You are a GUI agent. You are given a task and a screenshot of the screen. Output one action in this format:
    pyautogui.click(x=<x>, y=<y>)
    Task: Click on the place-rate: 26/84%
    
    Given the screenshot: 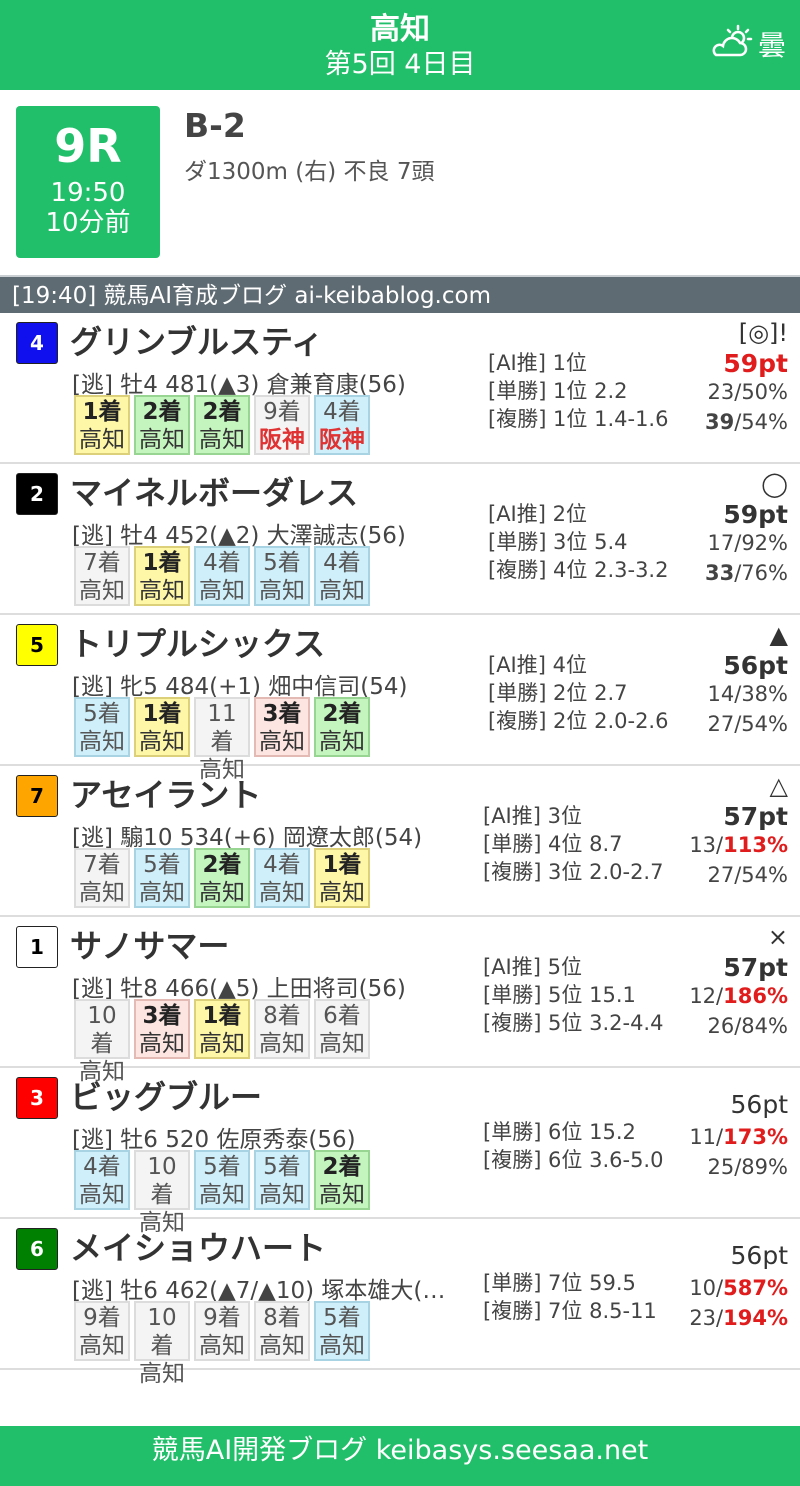 What is the action you would take?
    pyautogui.click(x=748, y=1026)
    